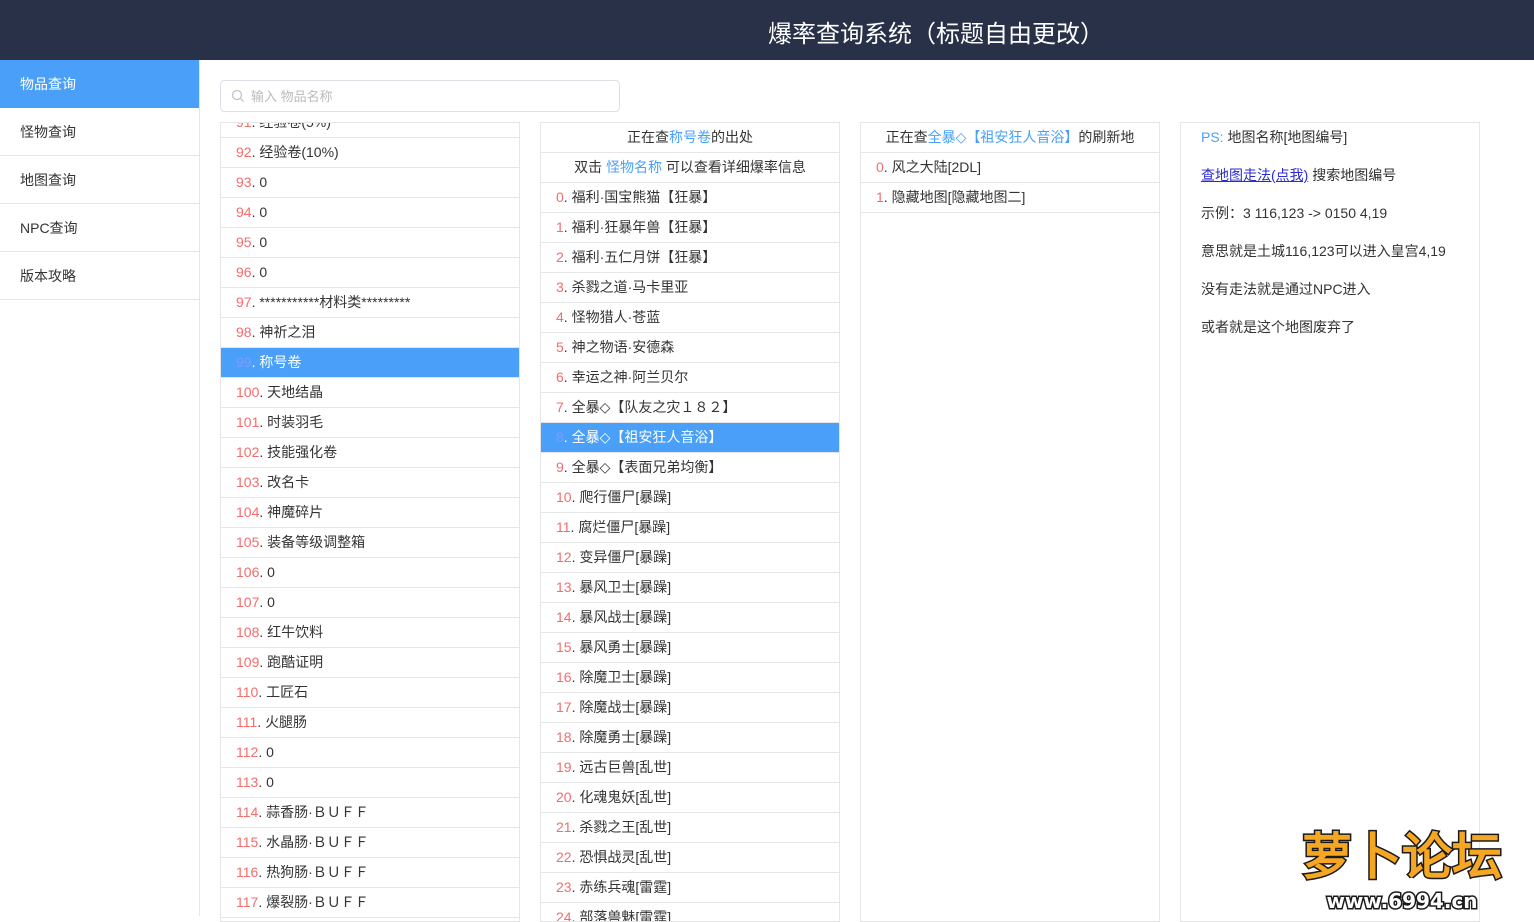  I want to click on item-row: 93. 0, so click(370, 183).